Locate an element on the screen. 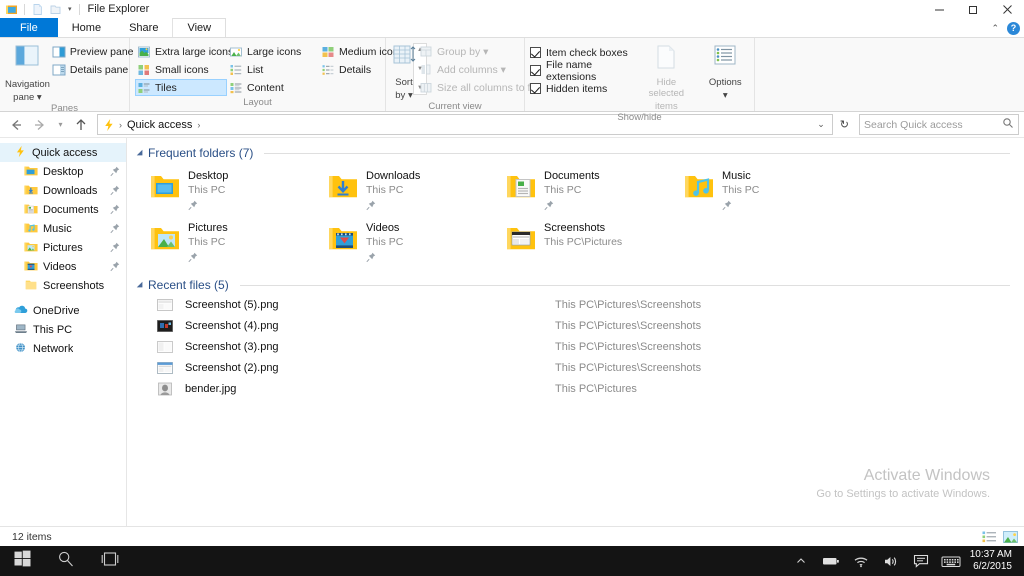 This screenshot has width=1024, height=576. size-all-columns-button: Size all columns to fit is located at coordinates (479, 87).